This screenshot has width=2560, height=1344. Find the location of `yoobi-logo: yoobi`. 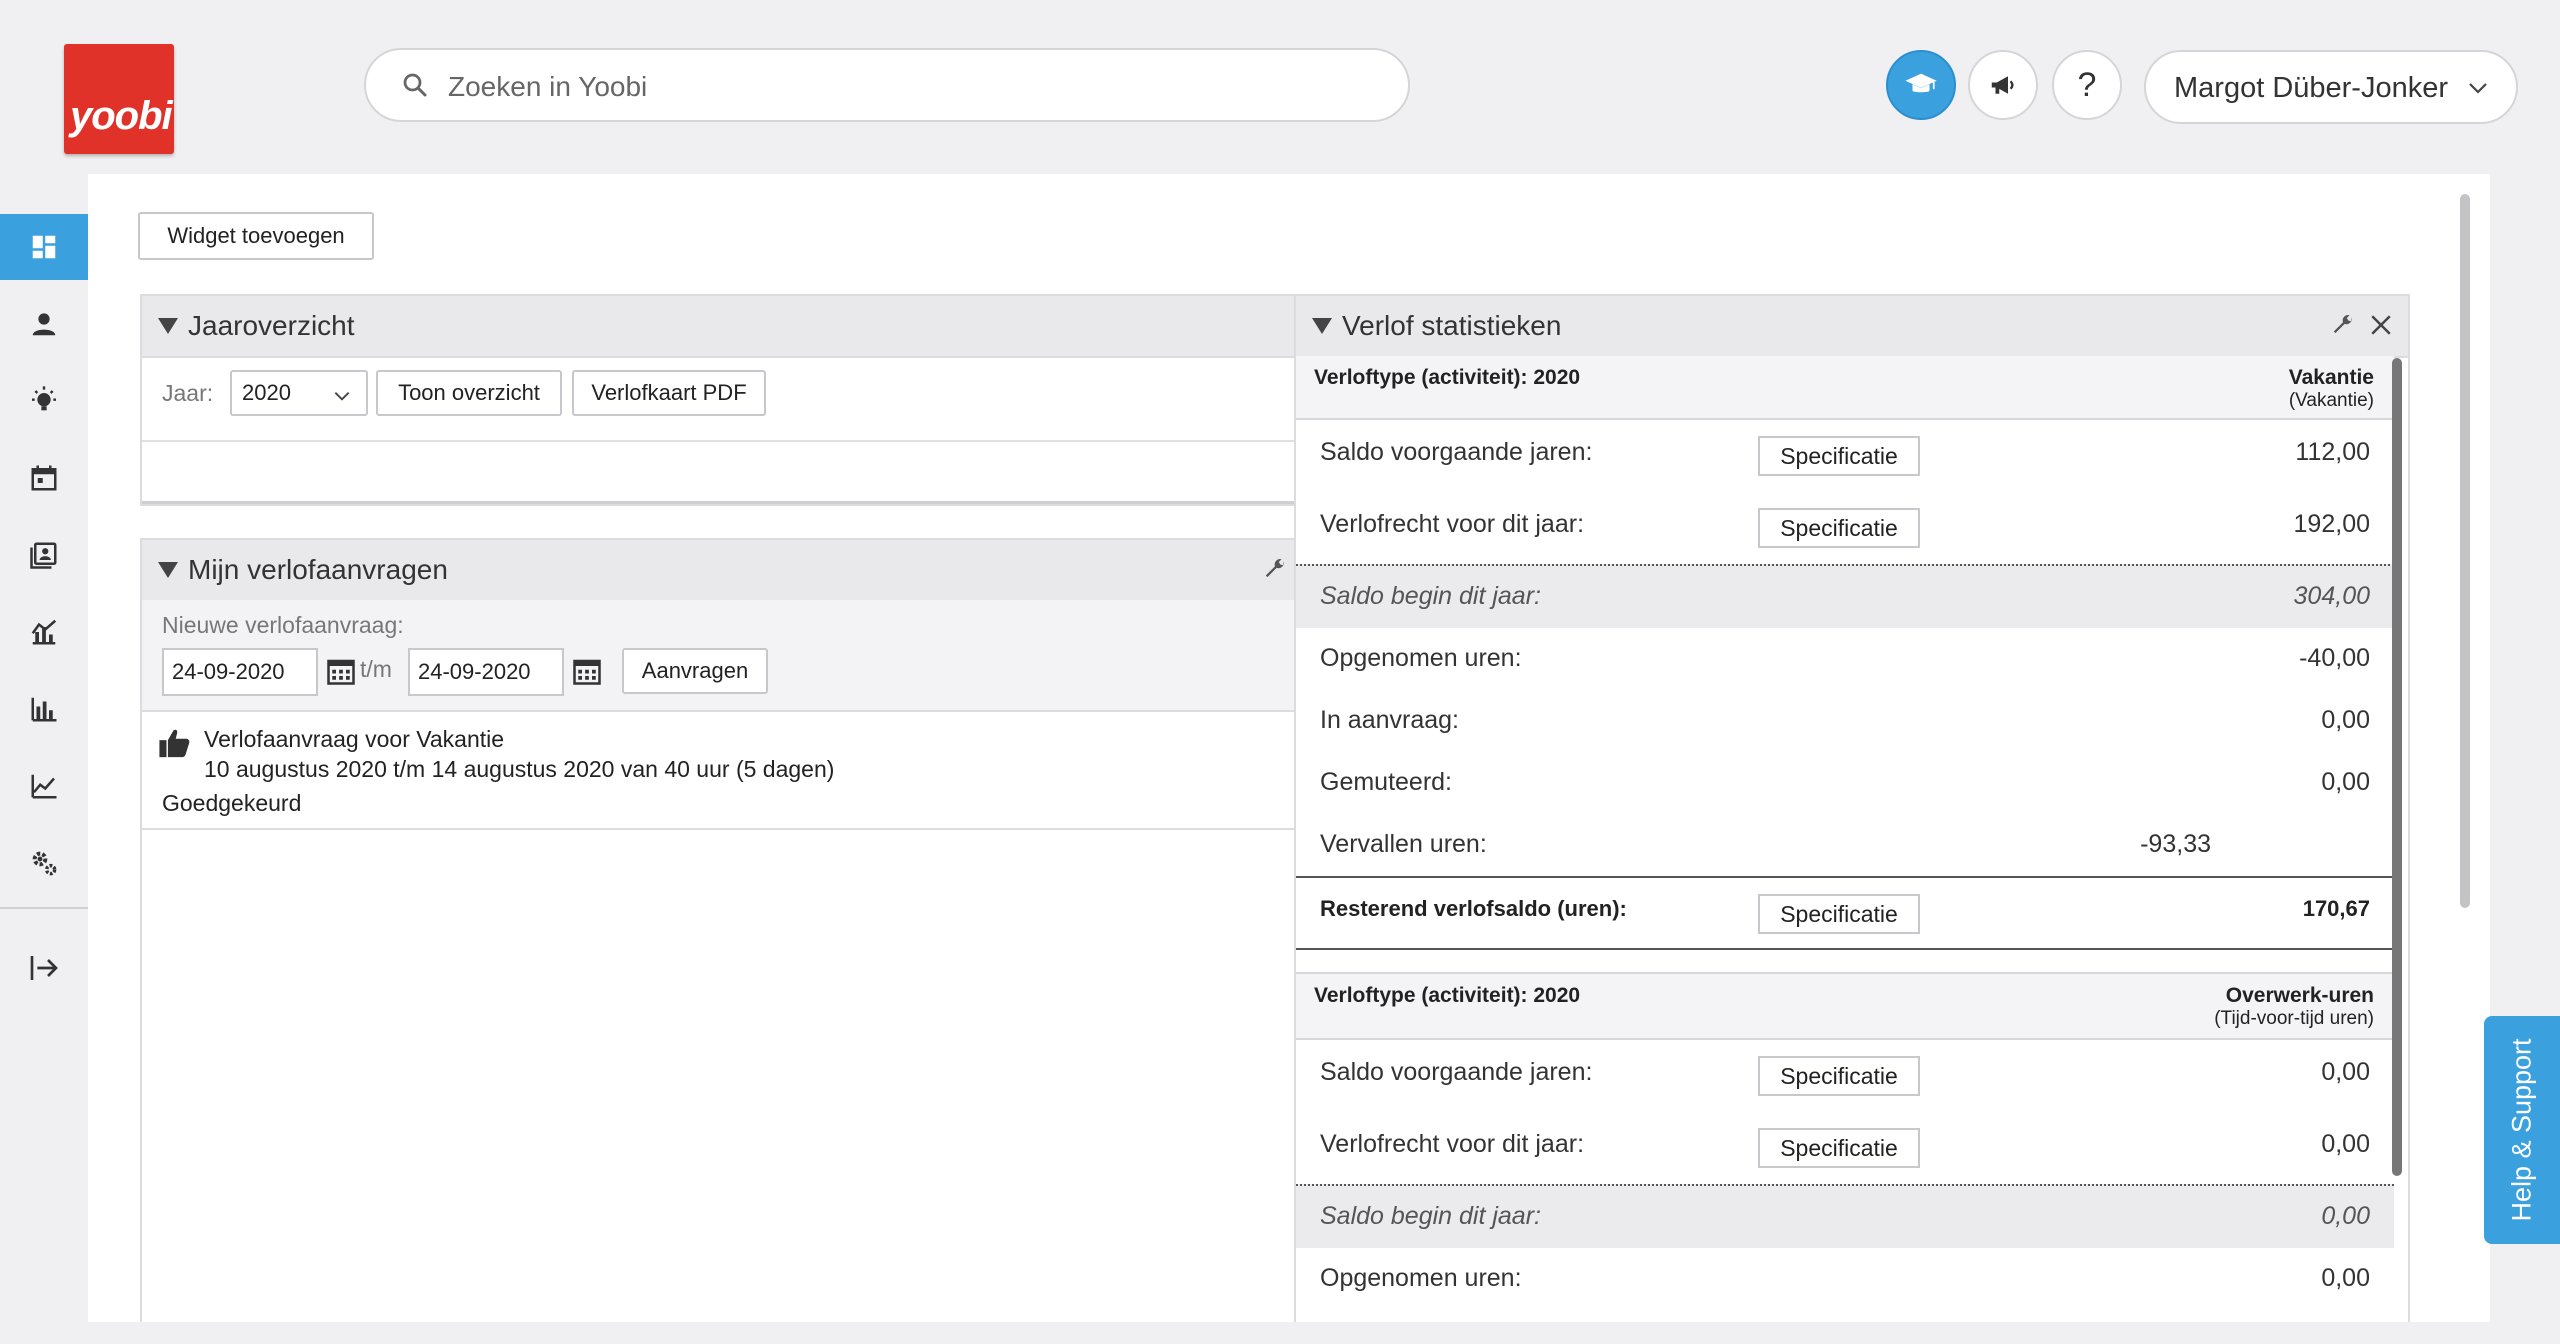

yoobi-logo: yoobi is located at coordinates (119, 99).